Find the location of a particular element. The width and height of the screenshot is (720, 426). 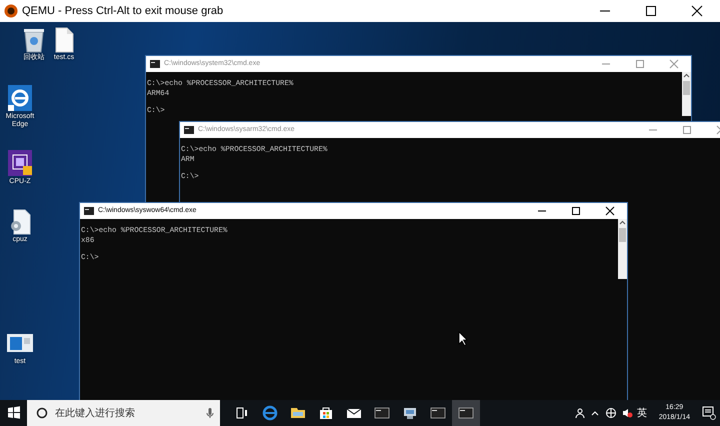

window-title: QEMU - Press Ctrl-Alt to exit mouse grab is located at coordinates (123, 11).